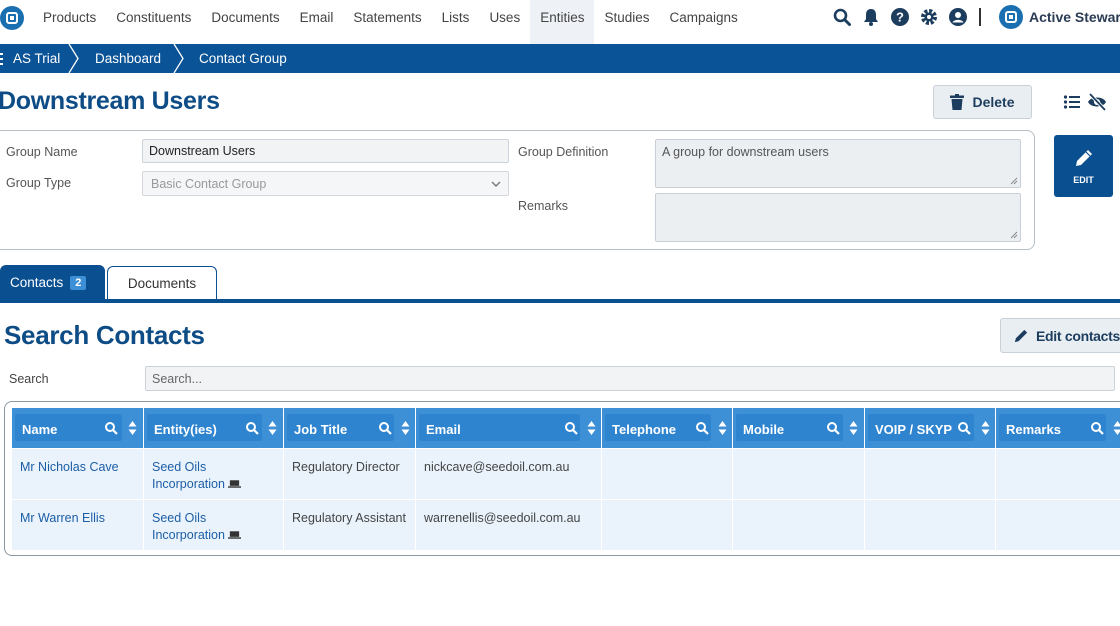  What do you see at coordinates (1078, 335) in the screenshot?
I see `edit-contacts-label: Edit contacts` at bounding box center [1078, 335].